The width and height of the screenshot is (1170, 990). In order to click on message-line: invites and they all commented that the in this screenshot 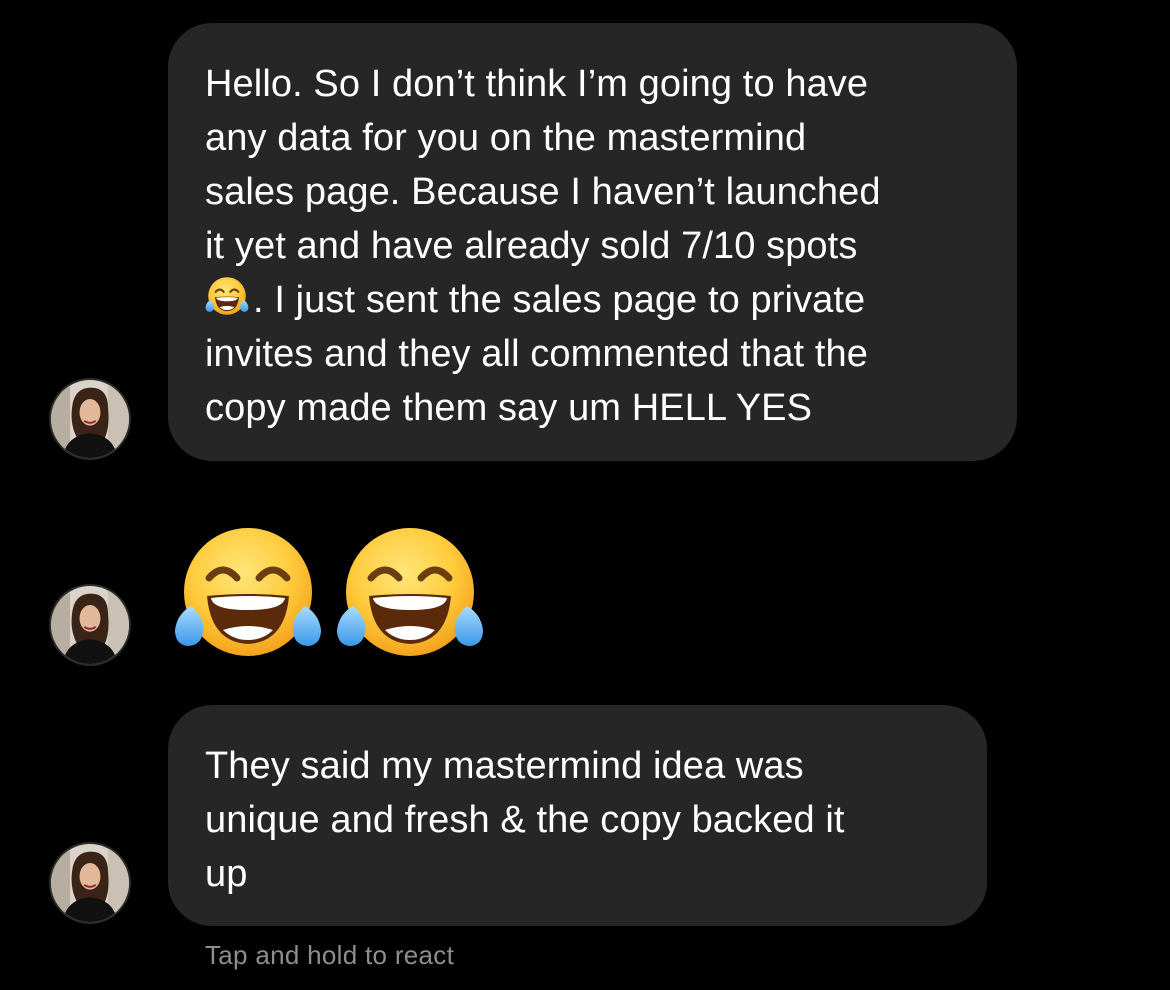, I will do `click(536, 354)`.